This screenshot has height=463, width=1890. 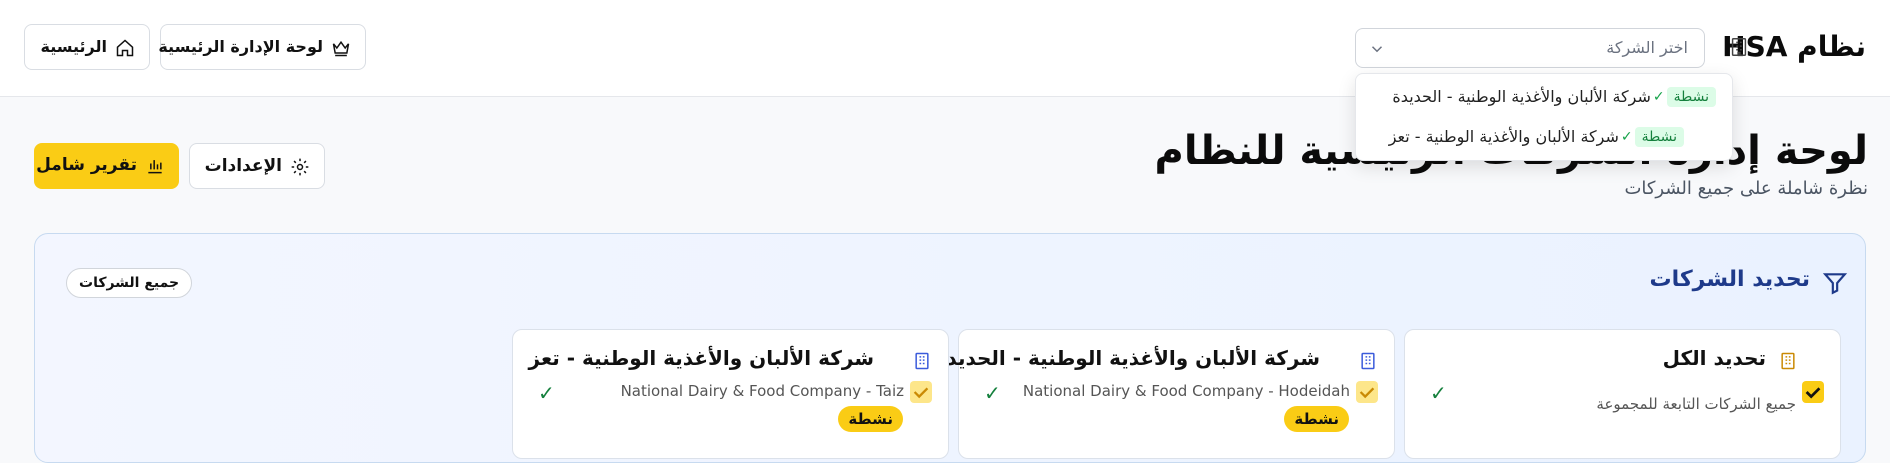 What do you see at coordinates (1521, 96) in the screenshot?
I see `option-label: شركة الألبان والأغذية الوطنية - الحديدة` at bounding box center [1521, 96].